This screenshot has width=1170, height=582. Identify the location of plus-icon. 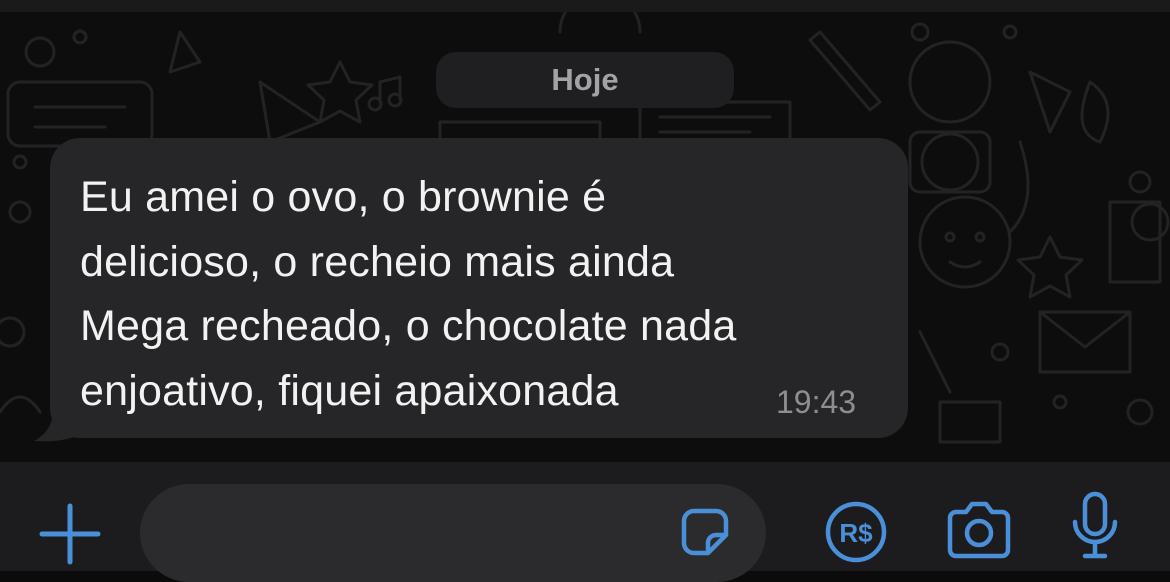
(70, 534).